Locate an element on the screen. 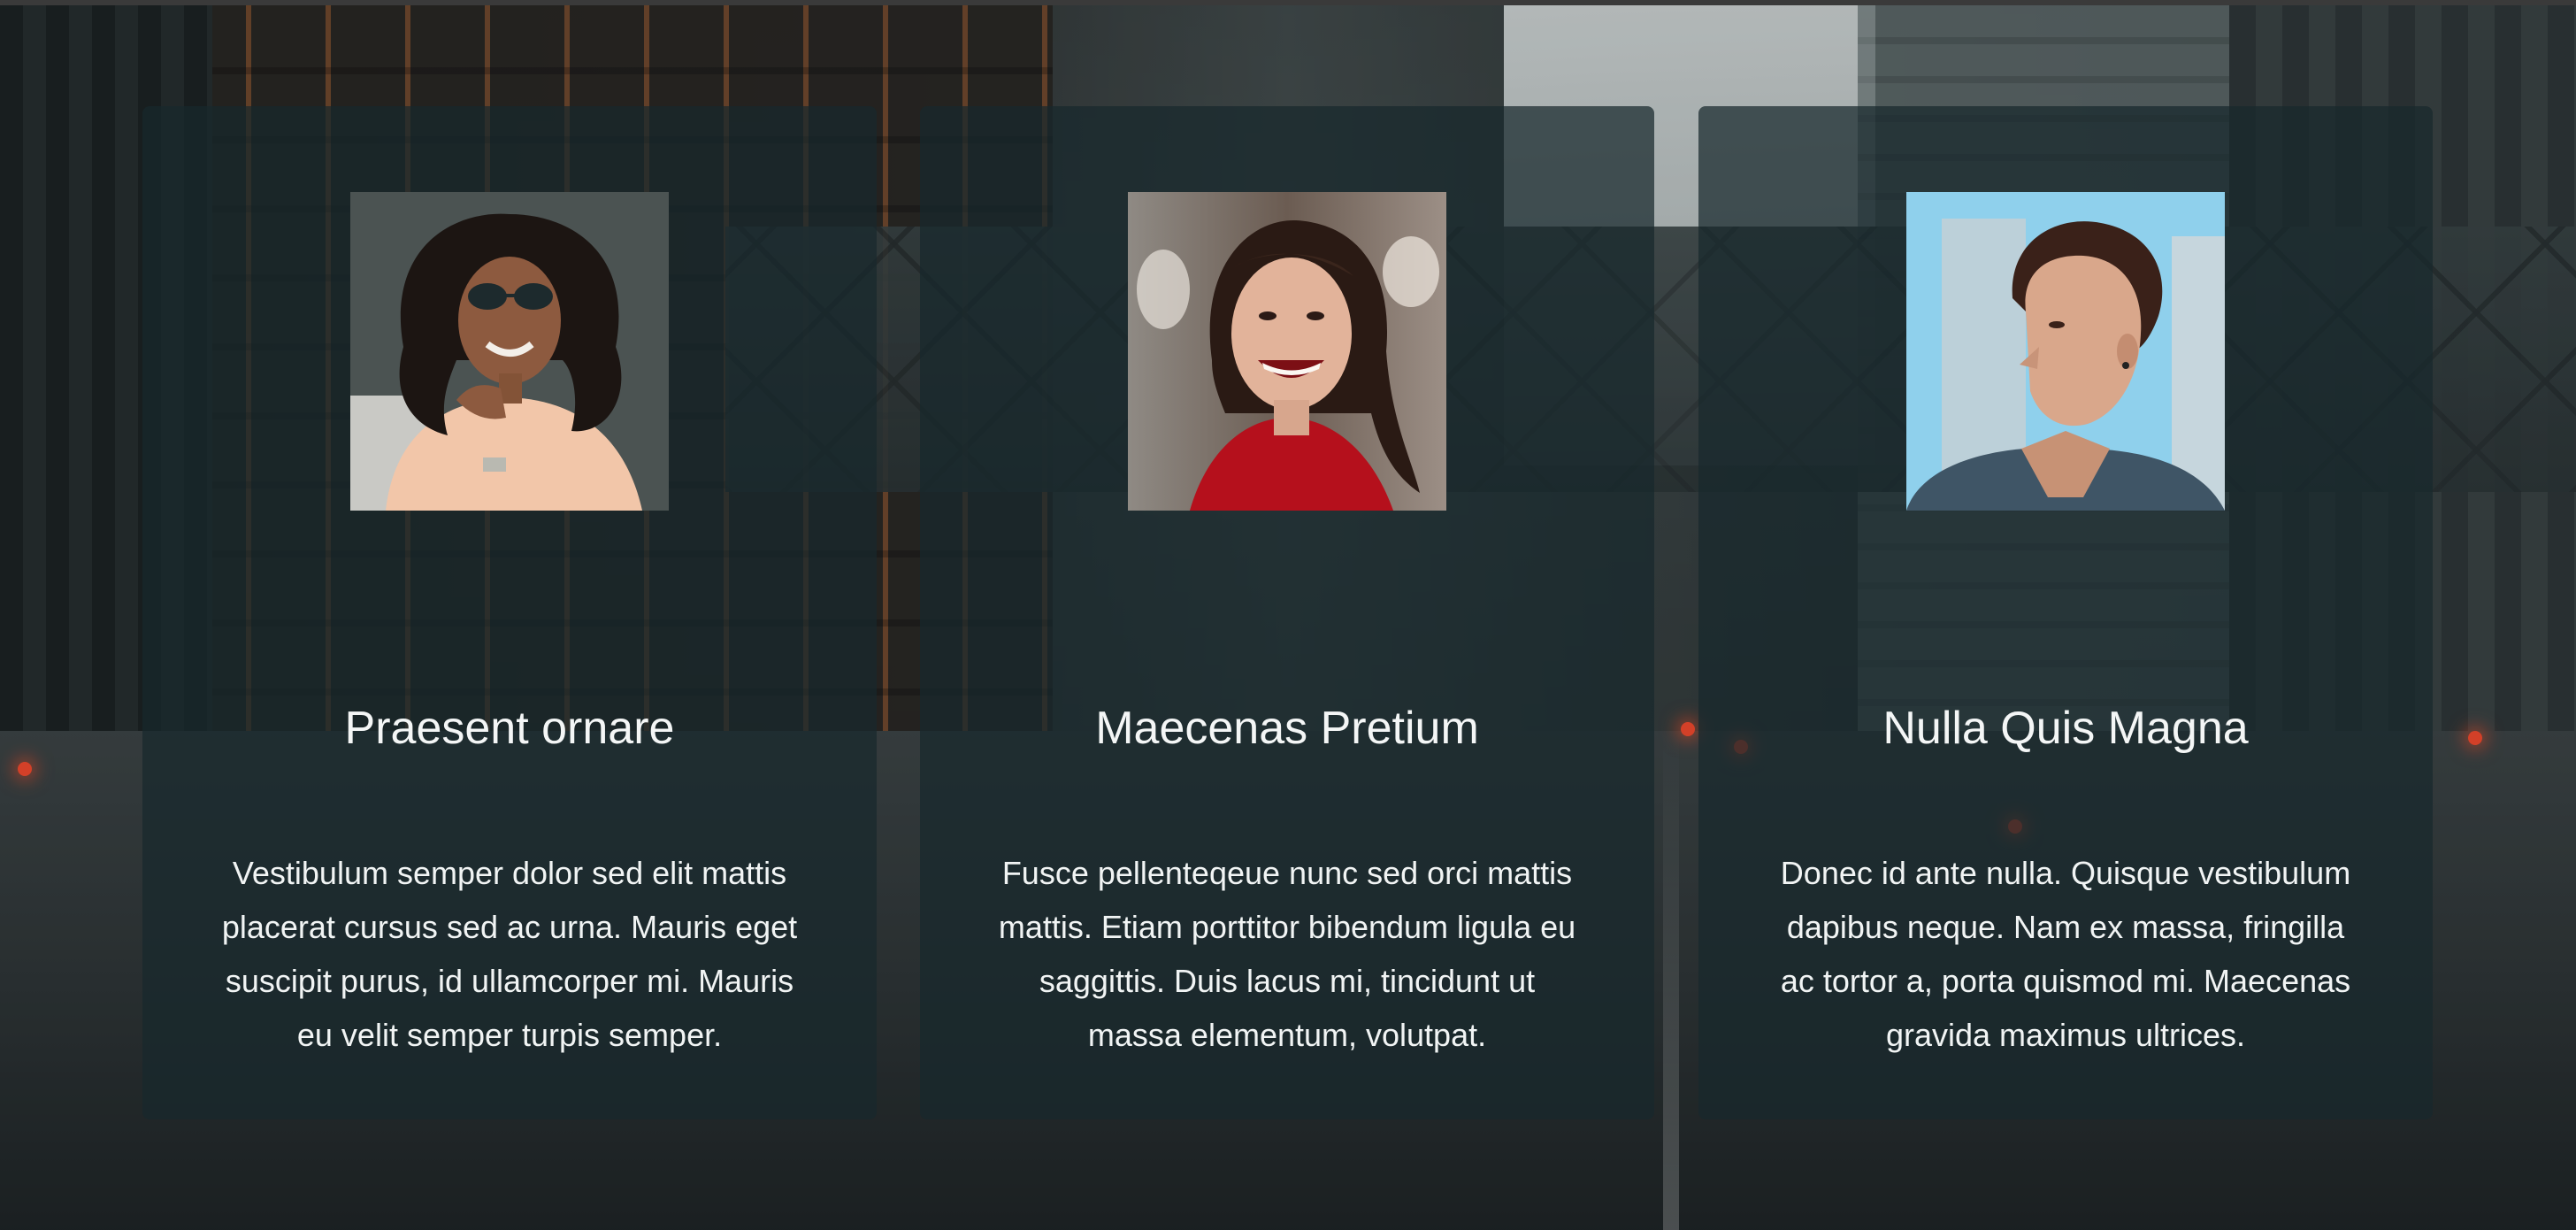  card-title: Maecenas Pretium is located at coordinates (1287, 728).